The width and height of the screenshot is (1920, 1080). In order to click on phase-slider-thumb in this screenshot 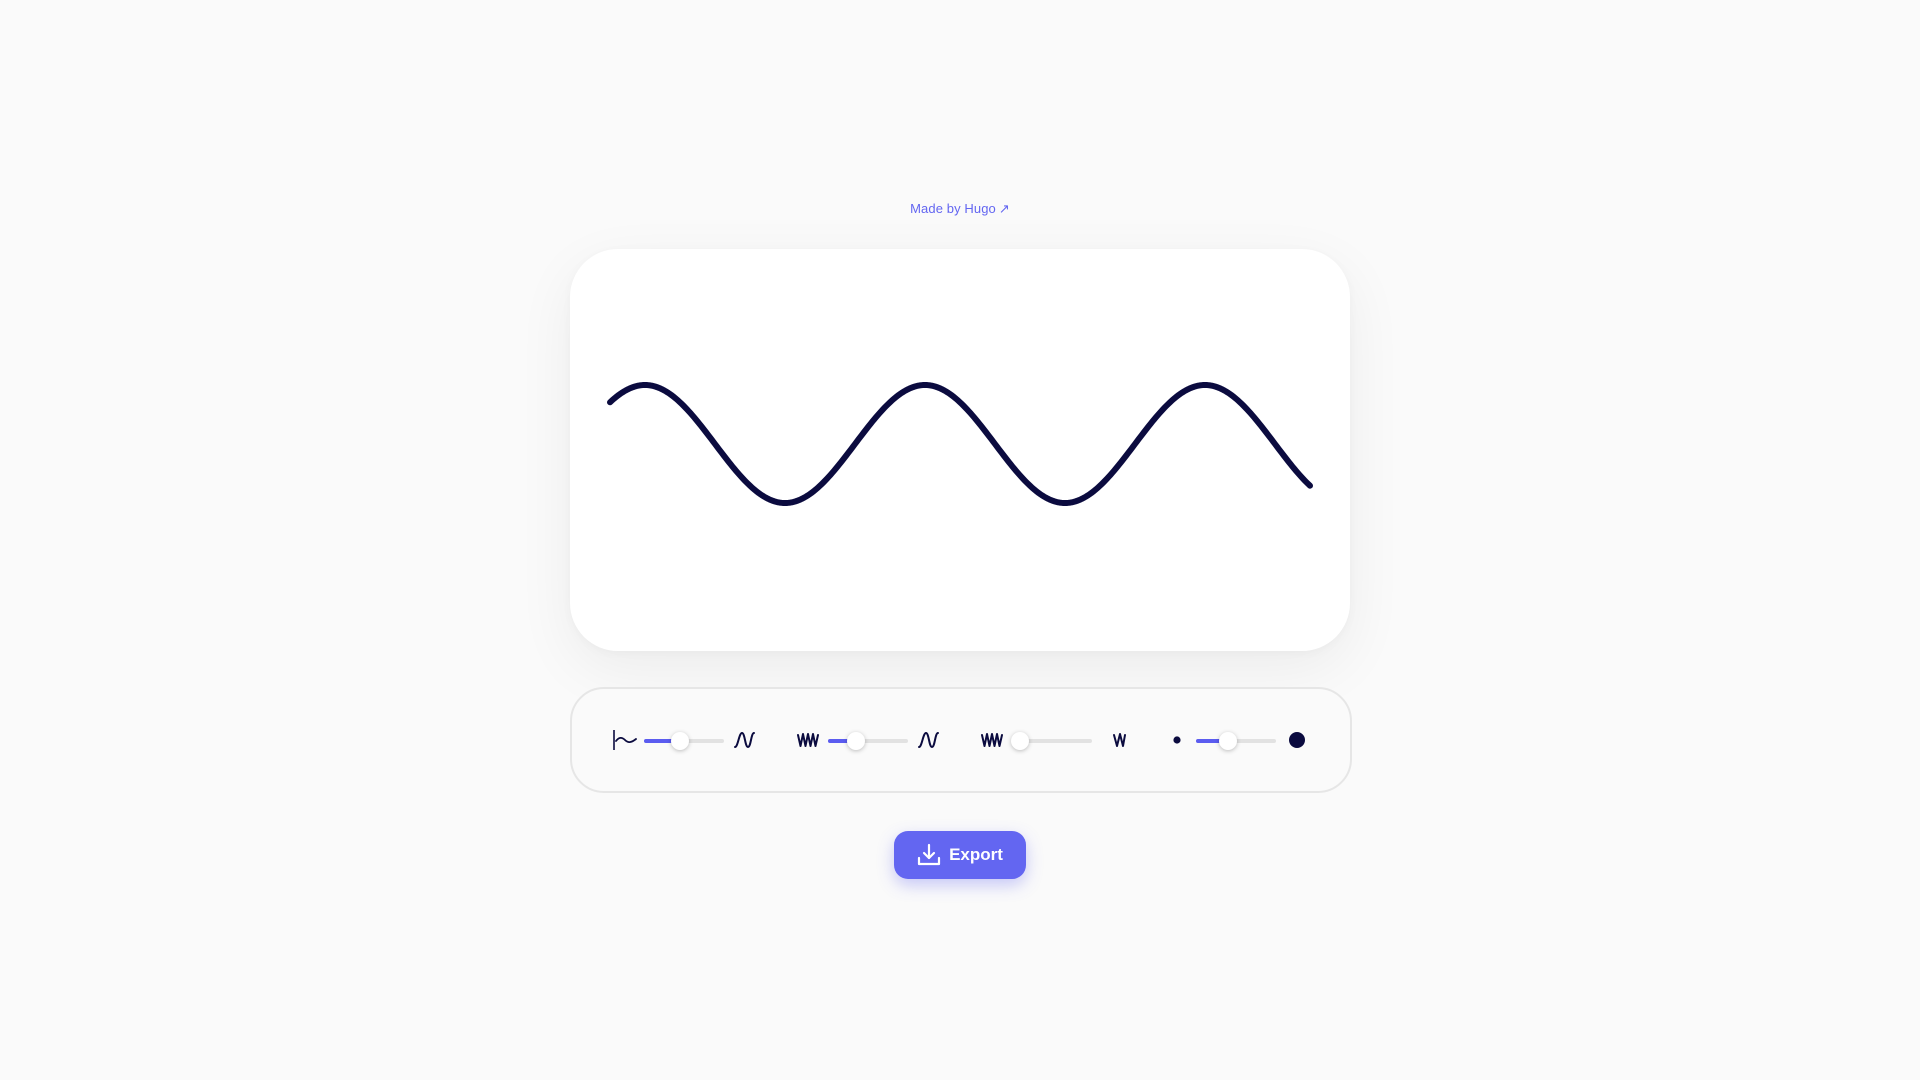, I will do `click(1020, 741)`.